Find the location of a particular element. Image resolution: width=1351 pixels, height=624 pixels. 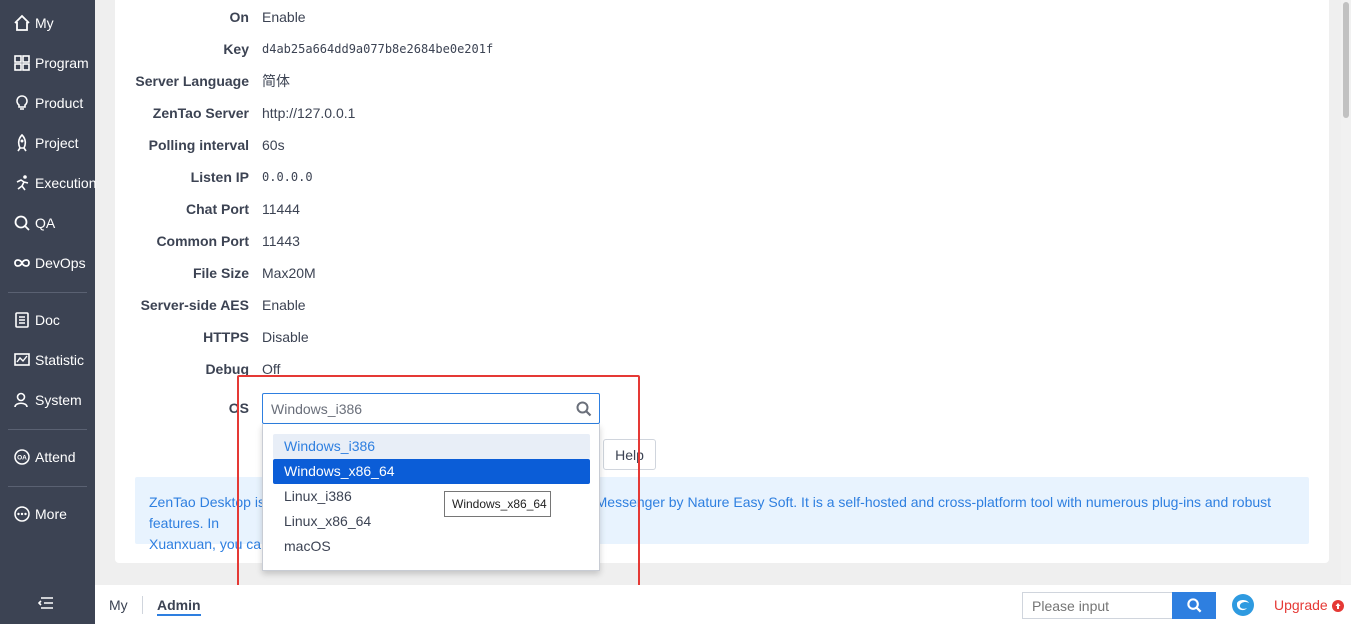

sidebar-item-execution: Execution is located at coordinates (48, 183).